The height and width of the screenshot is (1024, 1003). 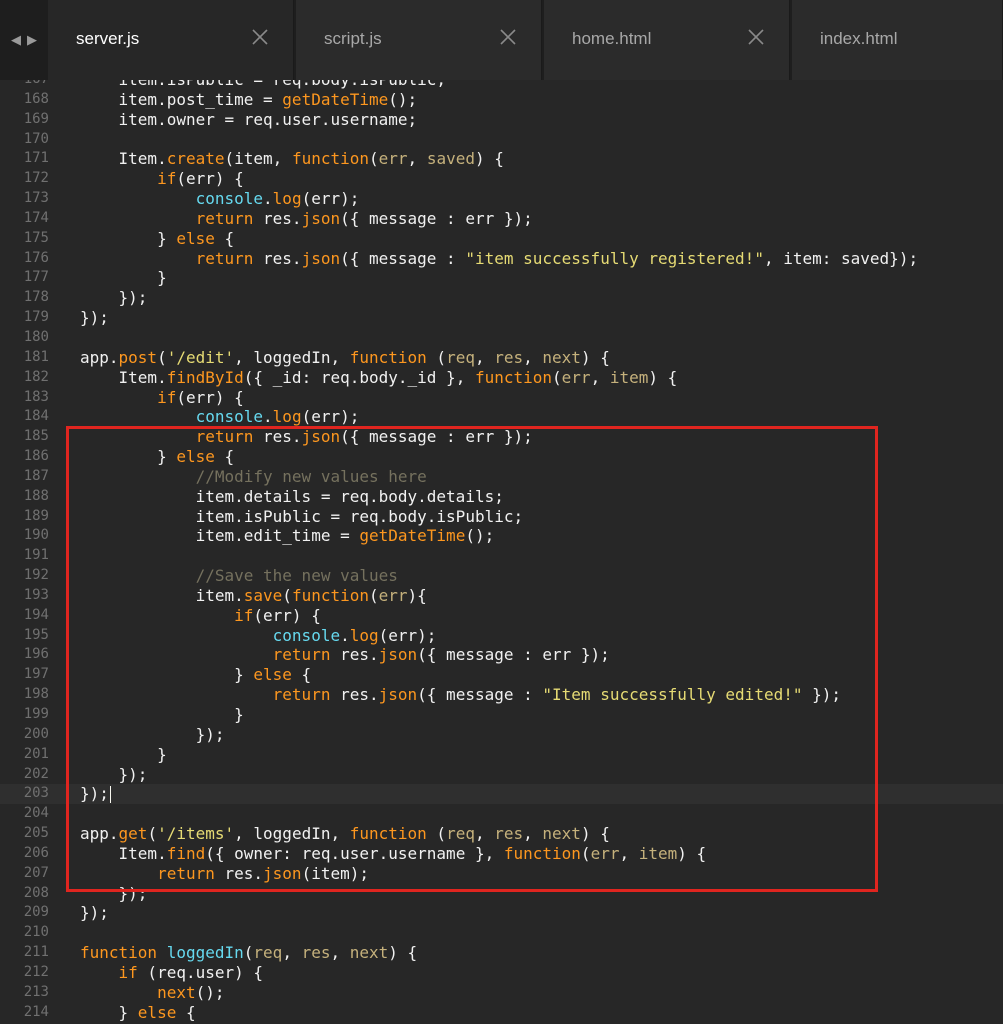 I want to click on line-number: 213, so click(x=36, y=991).